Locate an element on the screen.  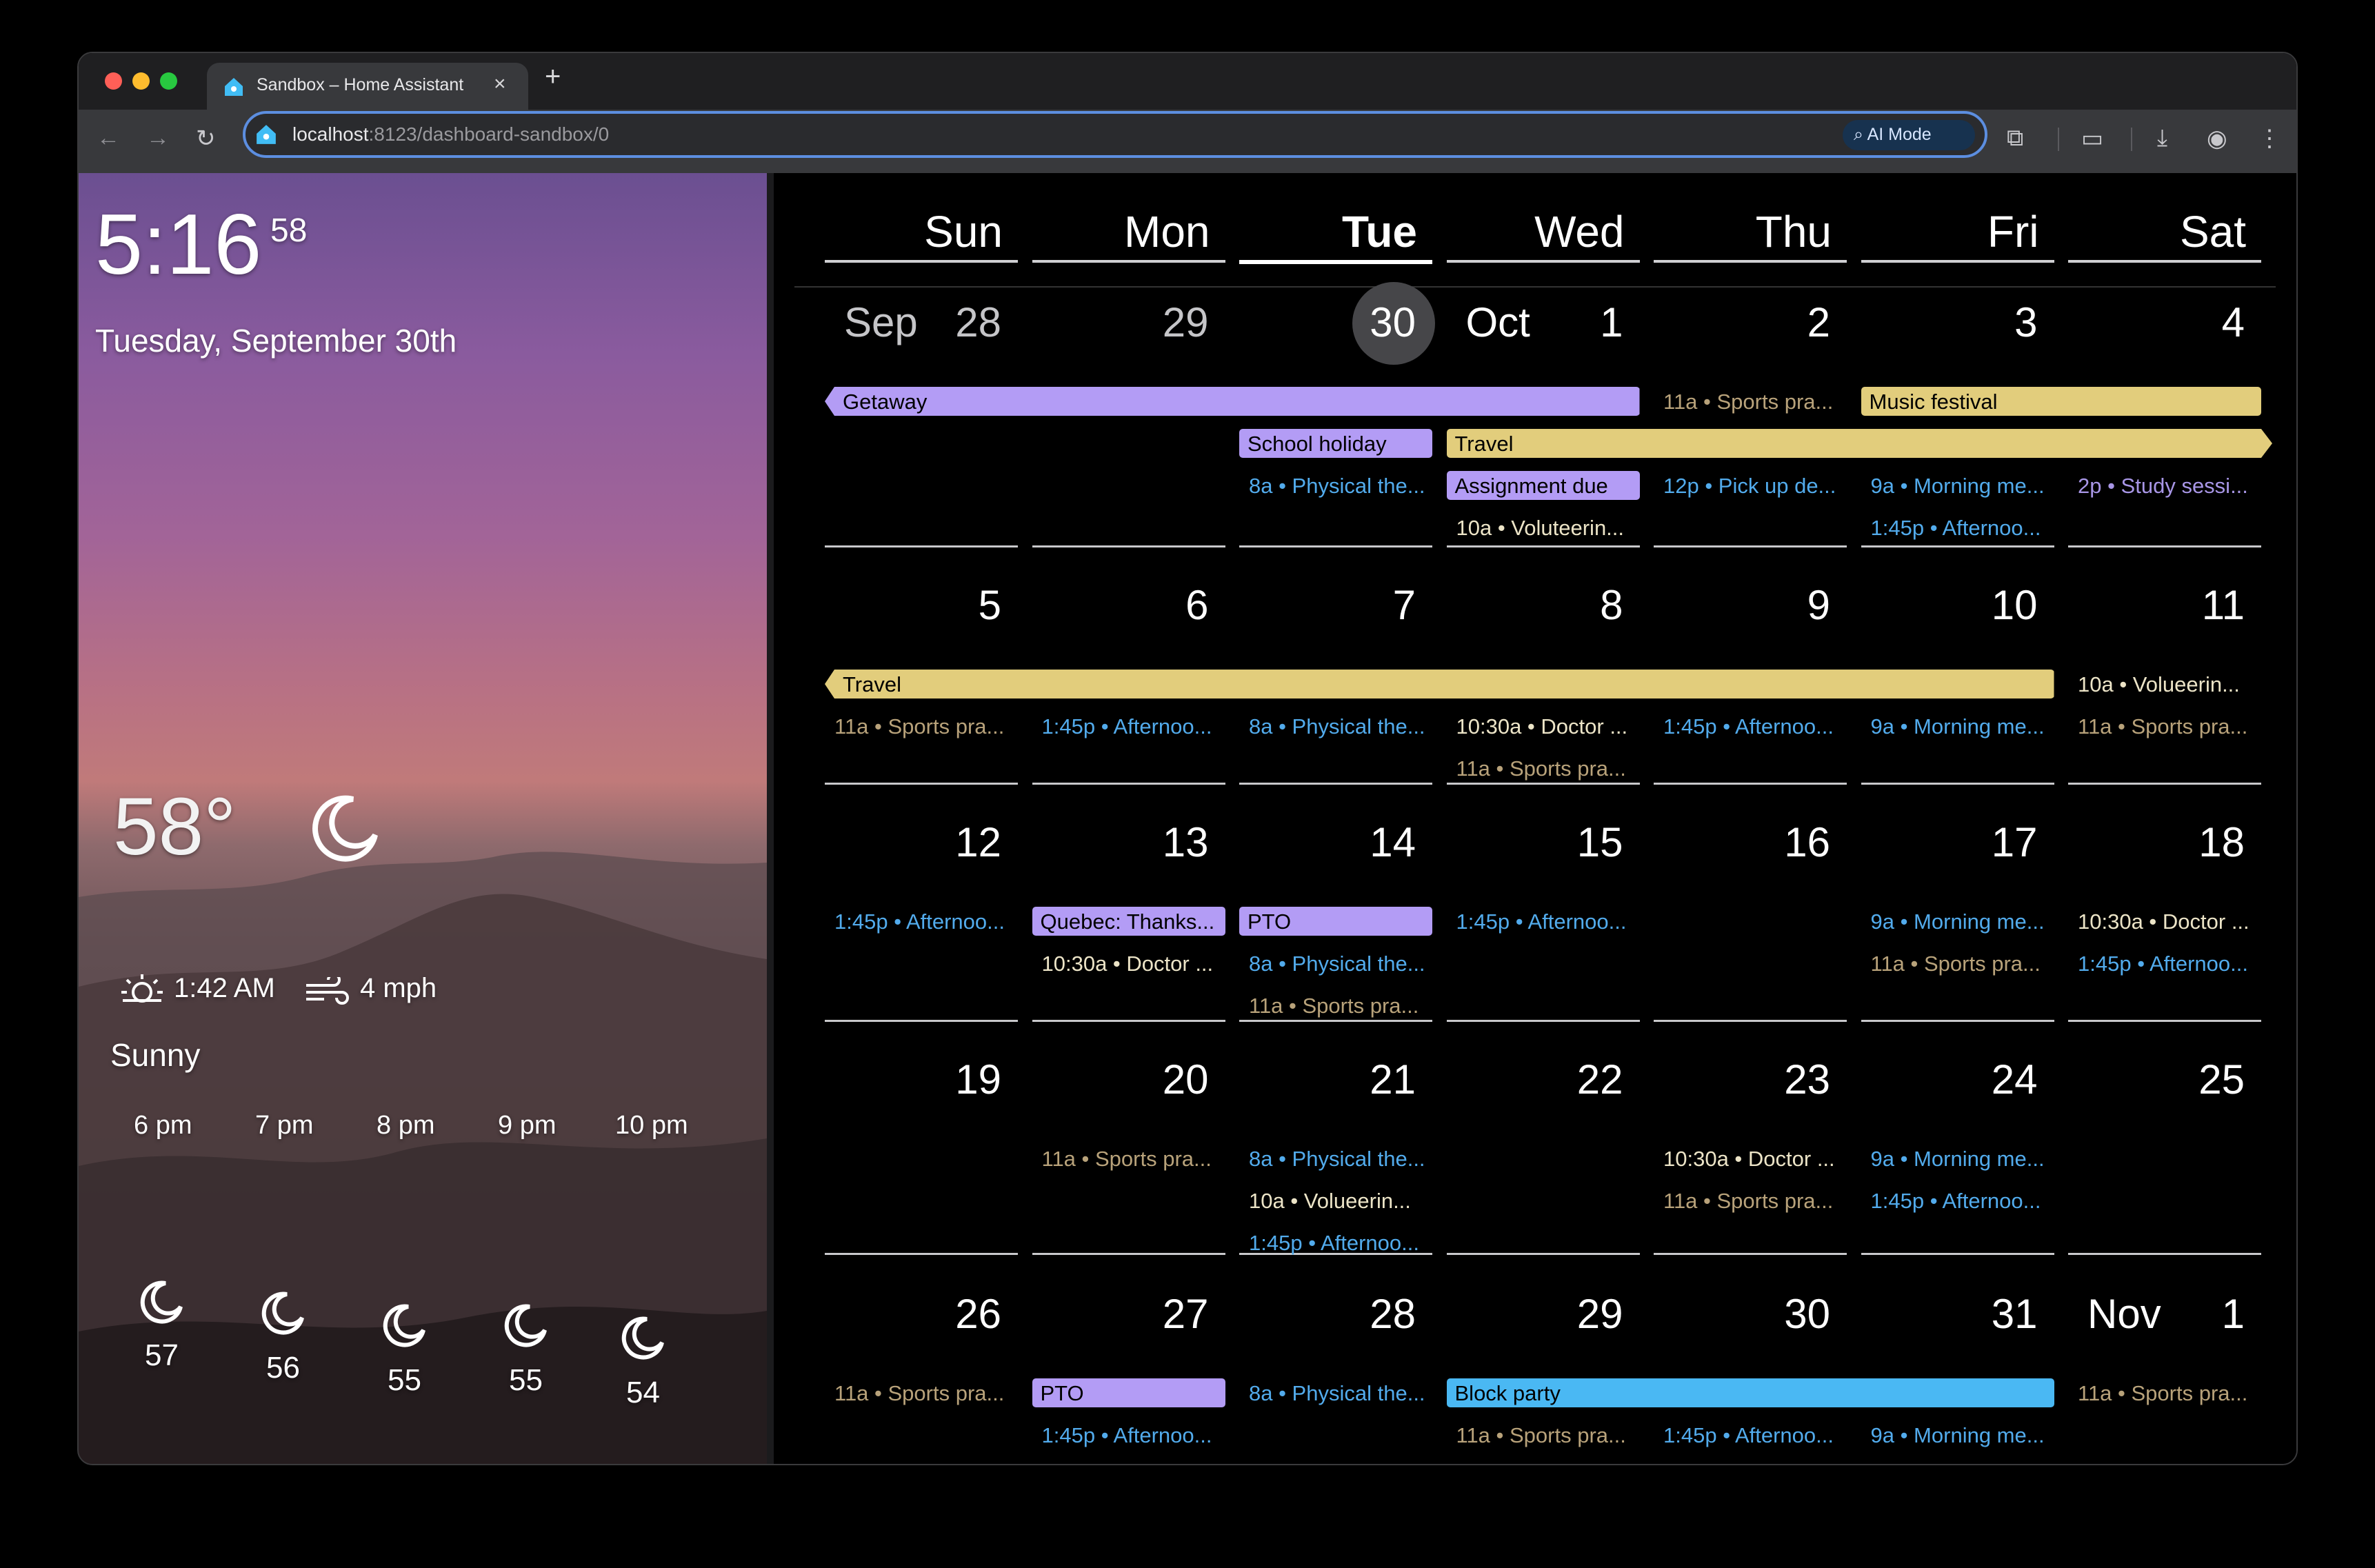
day-cell-number: 16 is located at coordinates (1750, 842).